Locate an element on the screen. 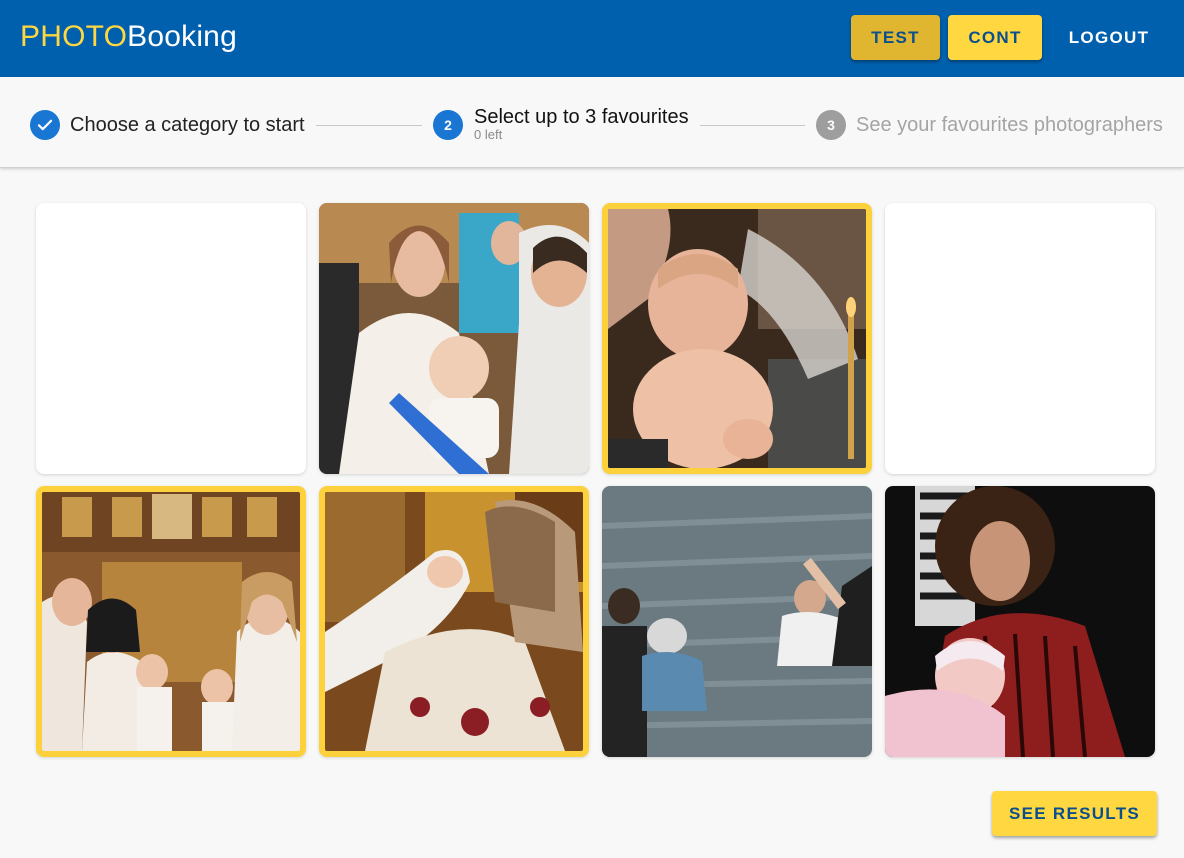 This screenshot has width=1184, height=858. brand-photo: PHOTO is located at coordinates (74, 36).